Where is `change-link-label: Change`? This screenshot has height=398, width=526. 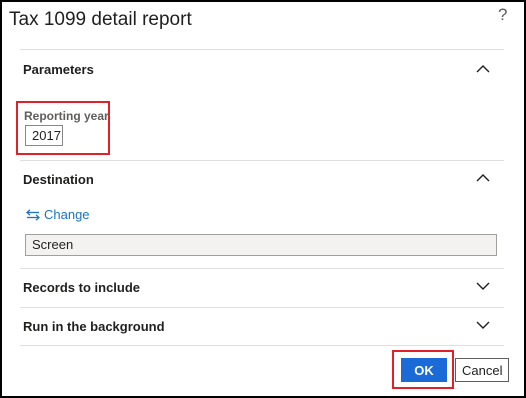 change-link-label: Change is located at coordinates (67, 214).